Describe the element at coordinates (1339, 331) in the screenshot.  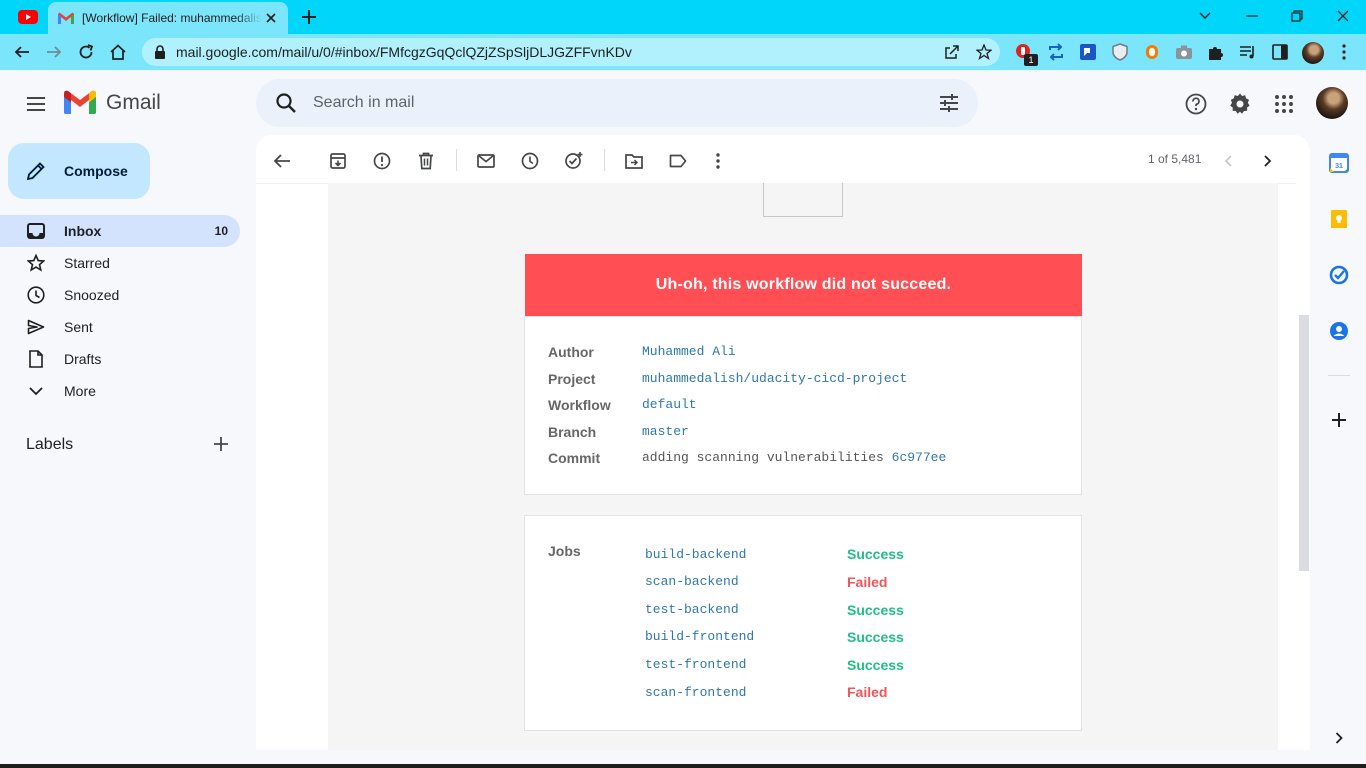
I see `contacts-app-icon` at that location.